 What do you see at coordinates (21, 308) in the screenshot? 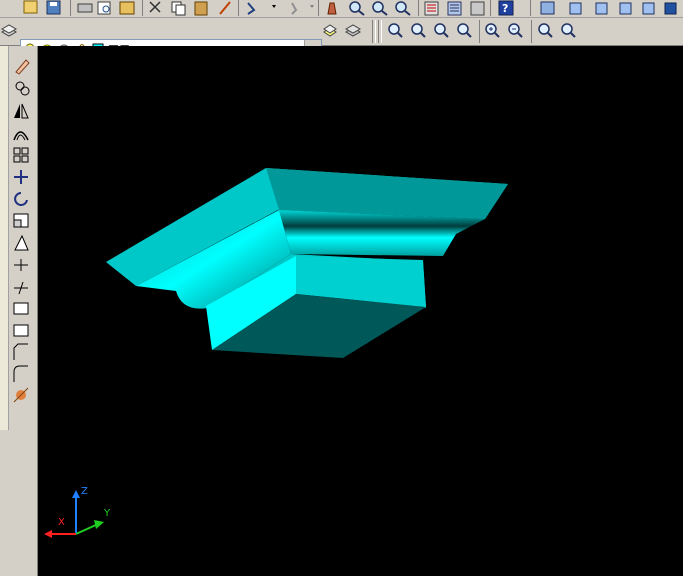
I see `break-icon` at bounding box center [21, 308].